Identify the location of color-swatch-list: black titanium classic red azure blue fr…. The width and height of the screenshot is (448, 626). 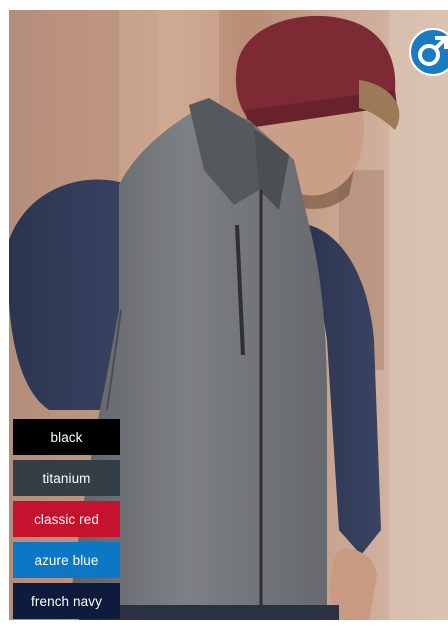
(66, 521).